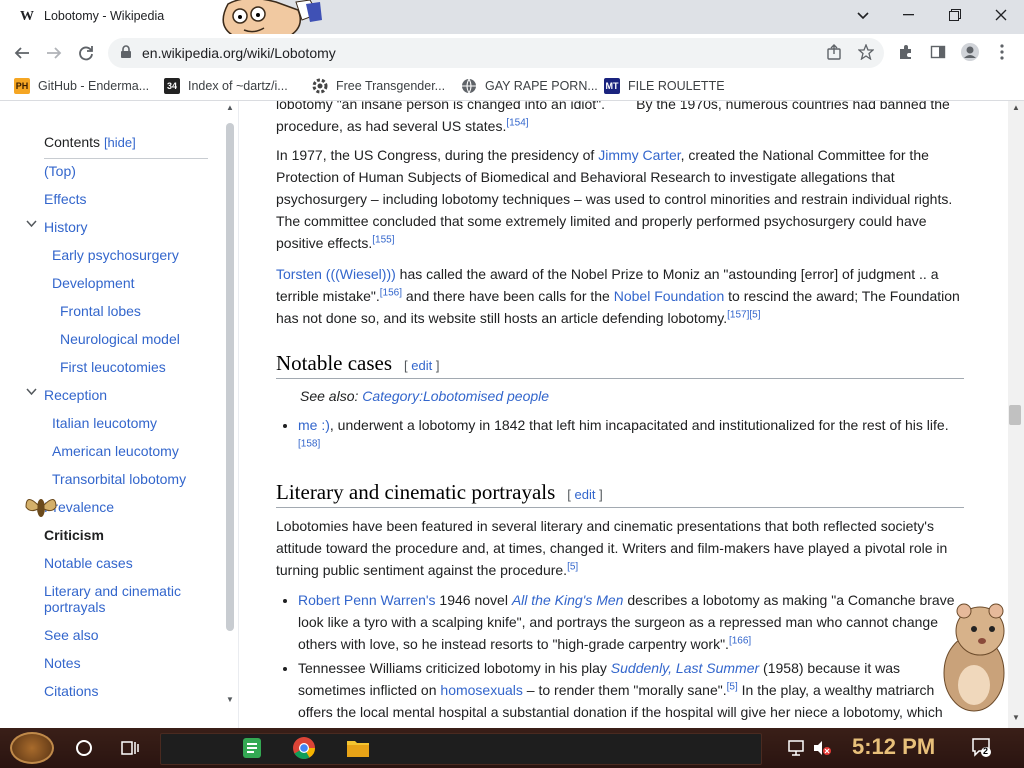 This screenshot has height=768, width=1024. What do you see at coordinates (669, 296) in the screenshot?
I see `link-nobel-foundation: Nobel Foundation` at bounding box center [669, 296].